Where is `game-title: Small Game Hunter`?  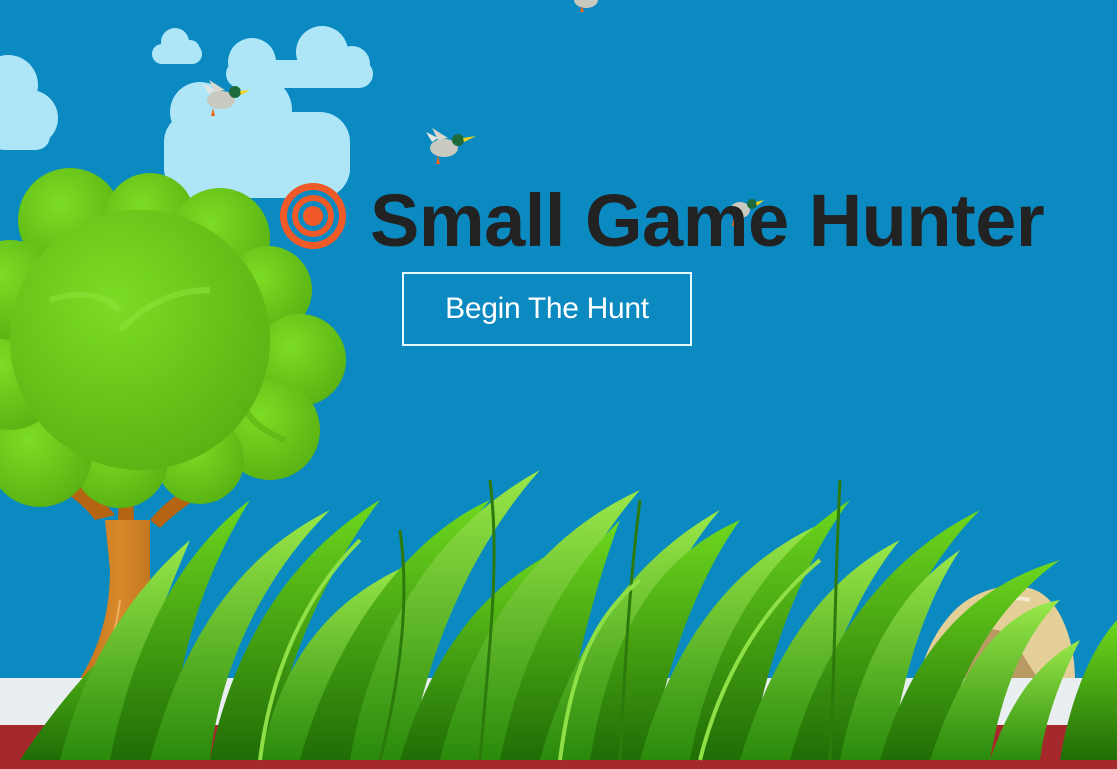
game-title: Small Game Hunter is located at coordinates (707, 220).